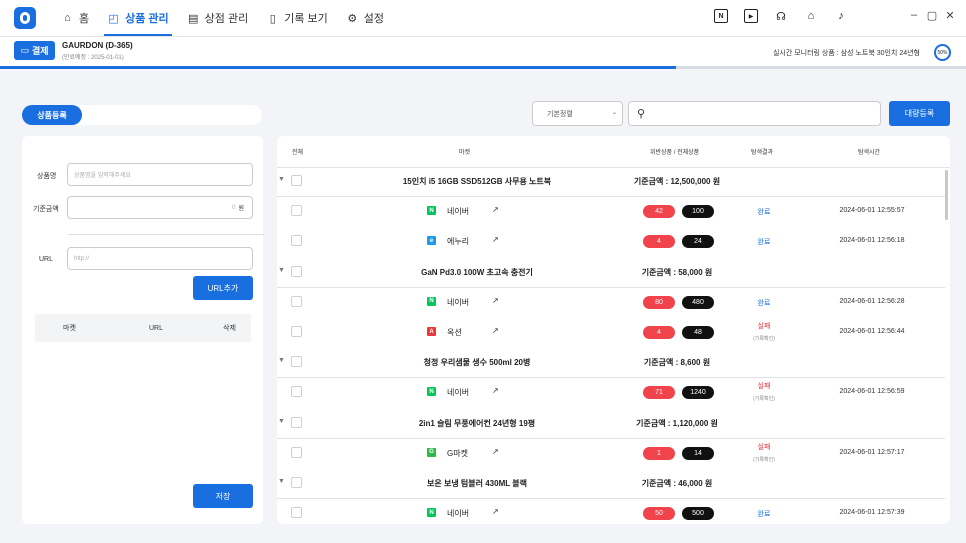 This screenshot has width=966, height=543. Describe the element at coordinates (234, 207) in the screenshot. I see `base-price-value: 0` at that location.